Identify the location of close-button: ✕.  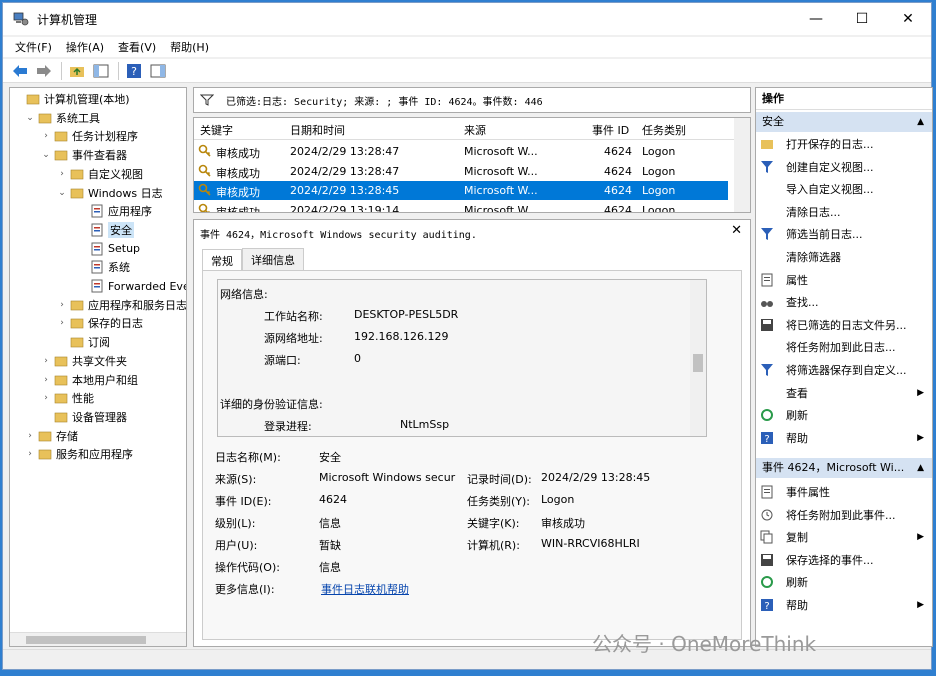
(908, 19).